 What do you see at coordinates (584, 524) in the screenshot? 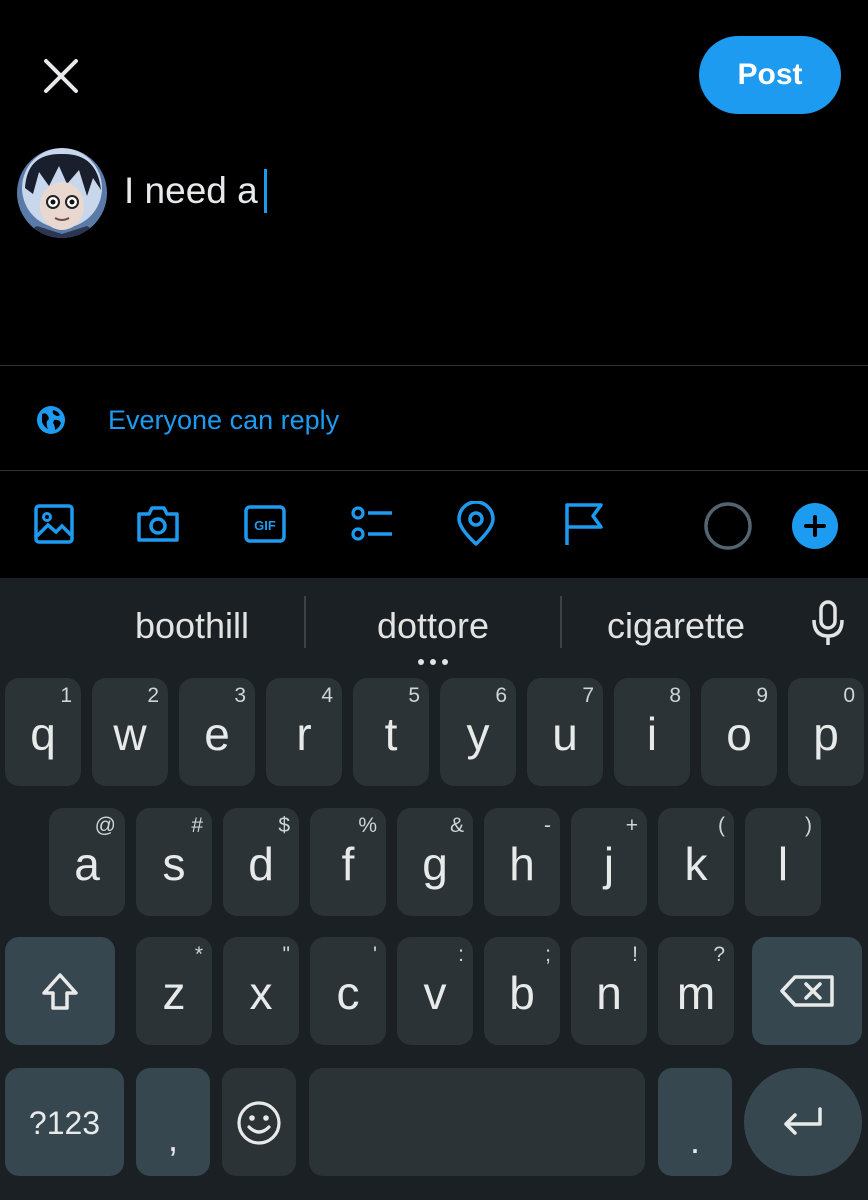
I see `flag-button` at bounding box center [584, 524].